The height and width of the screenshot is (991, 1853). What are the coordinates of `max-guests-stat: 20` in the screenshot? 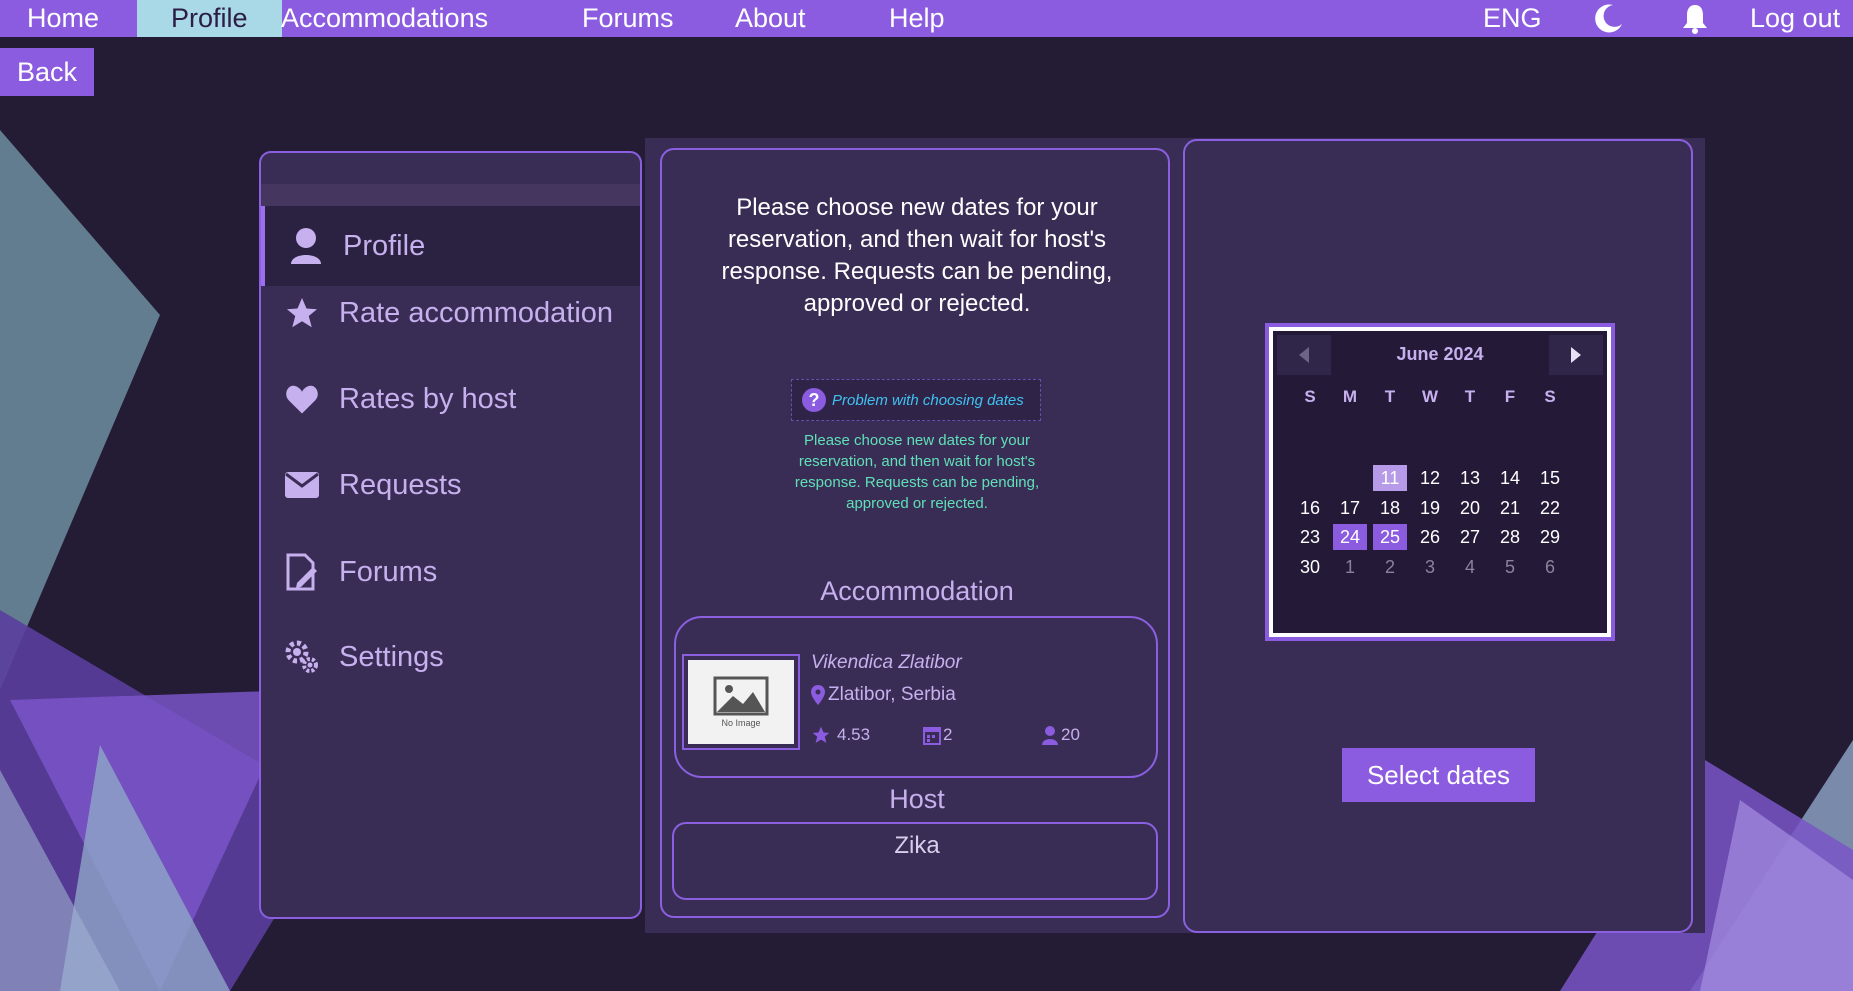 It's located at (1060, 735).